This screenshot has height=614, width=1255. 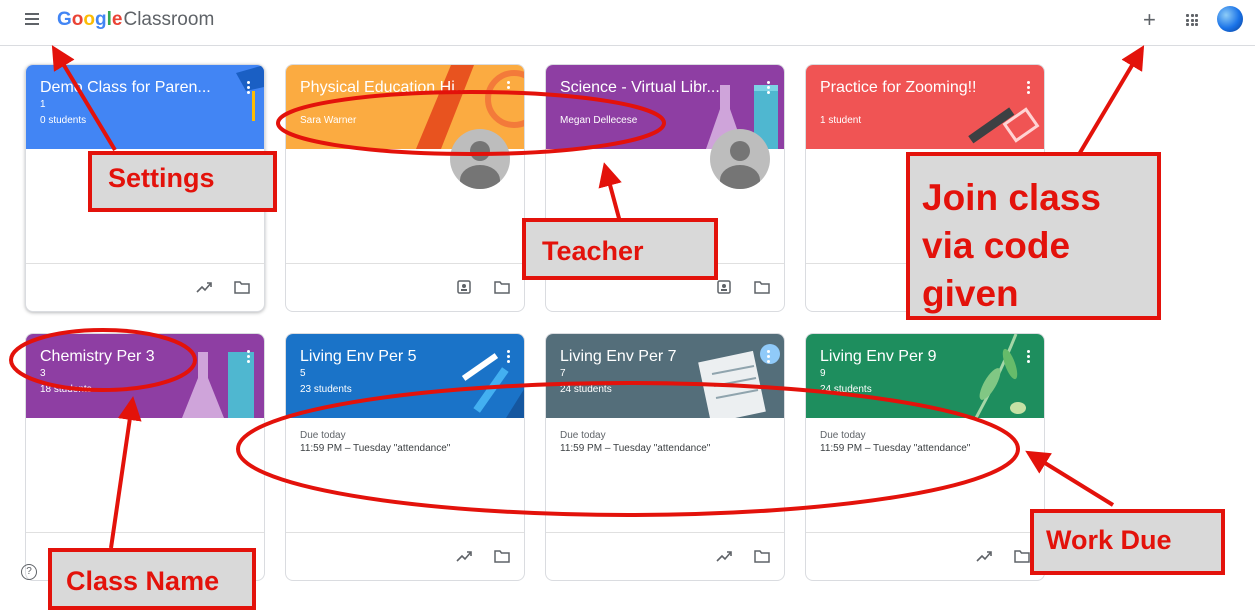 I want to click on class-title: Chemistry Per 3, so click(x=138, y=357).